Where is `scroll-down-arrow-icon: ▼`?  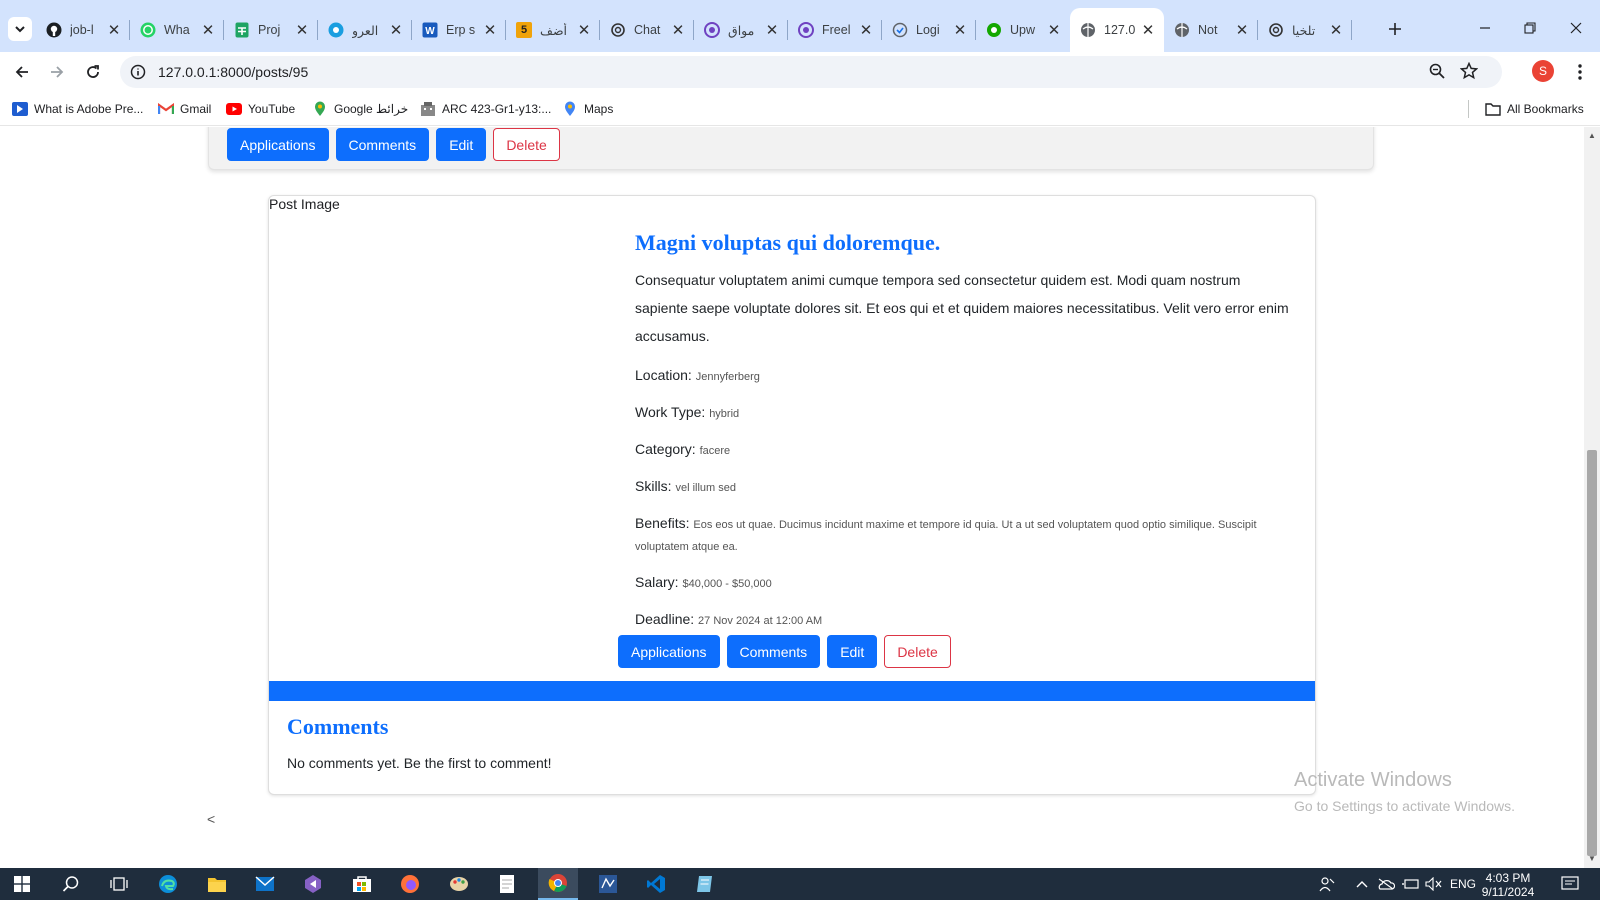
scroll-down-arrow-icon: ▼ is located at coordinates (1592, 858).